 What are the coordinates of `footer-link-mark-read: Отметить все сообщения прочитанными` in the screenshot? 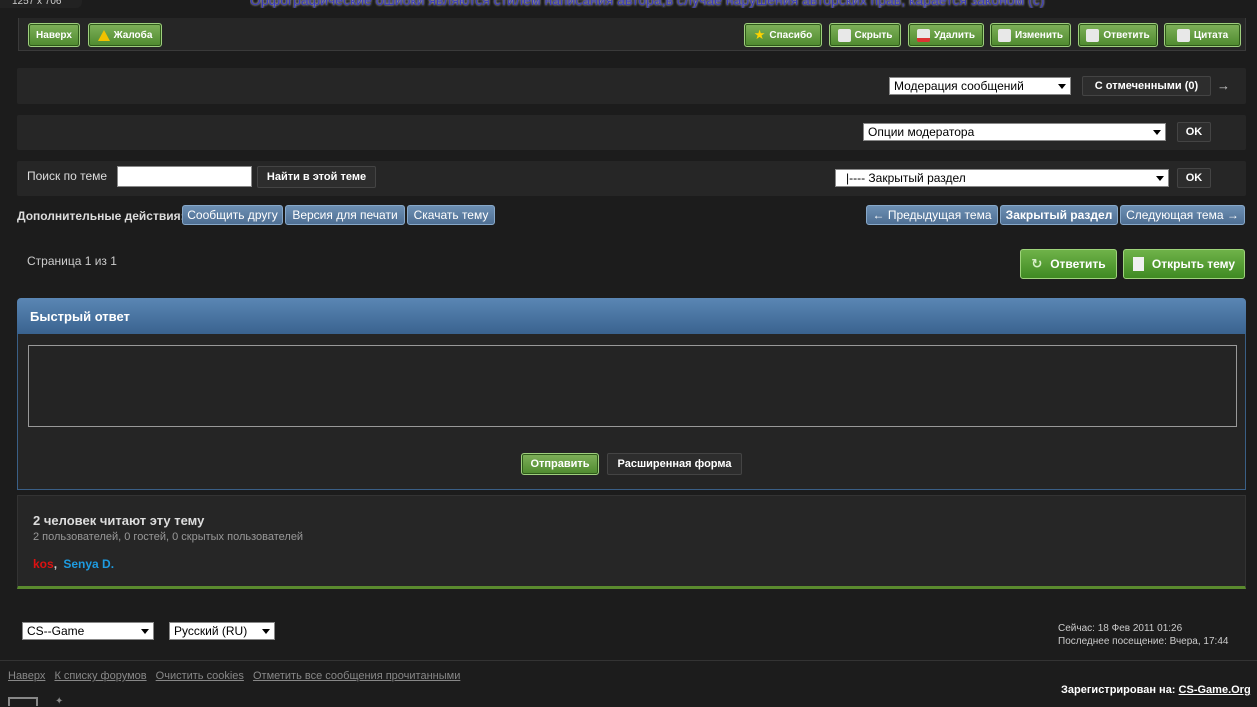 It's located at (356, 676).